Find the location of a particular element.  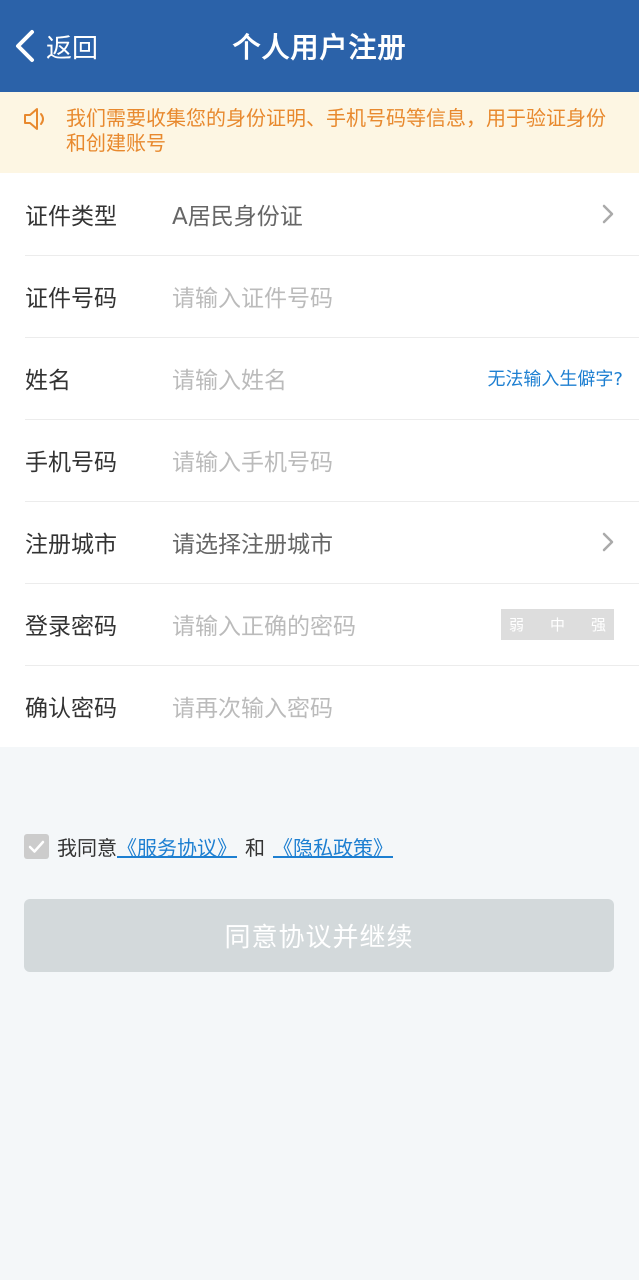

strength-weak: 弱 is located at coordinates (517, 624).